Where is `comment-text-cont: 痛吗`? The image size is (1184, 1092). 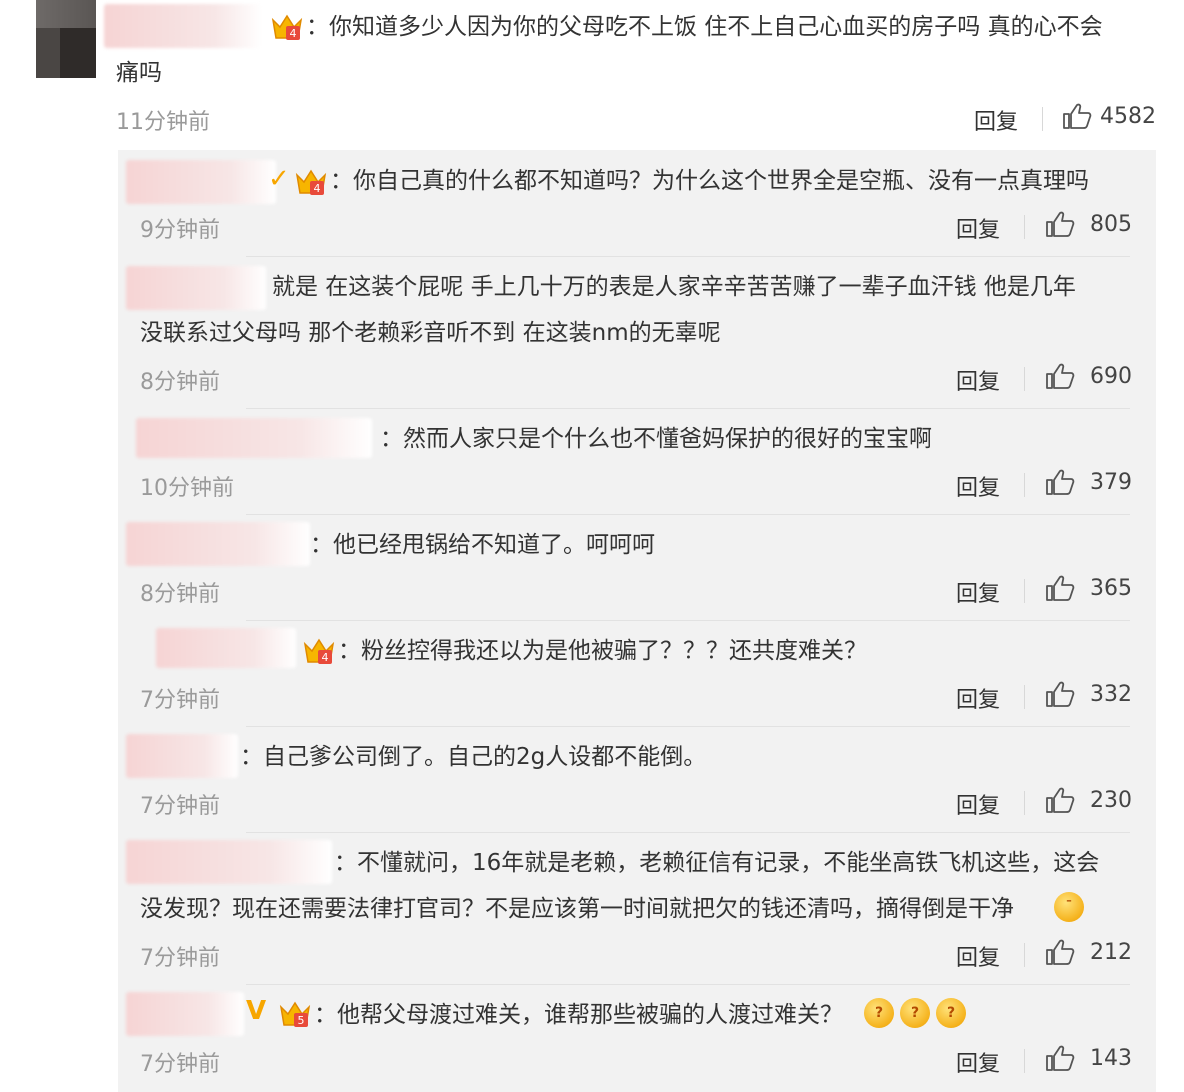
comment-text-cont: 痛吗 is located at coordinates (139, 73).